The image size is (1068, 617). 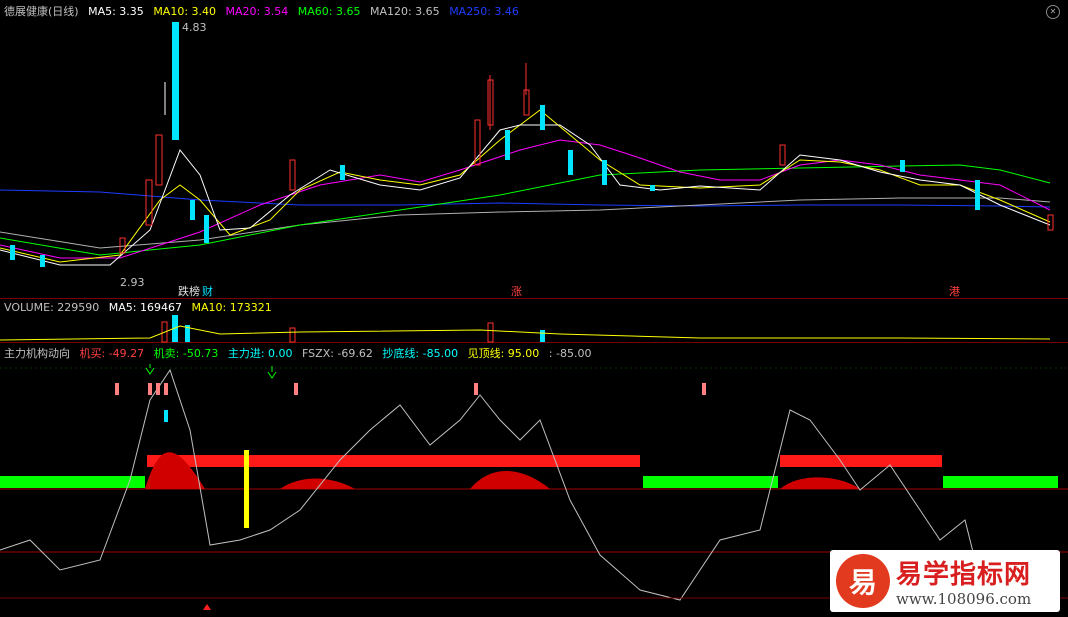 What do you see at coordinates (516, 291) in the screenshot?
I see `event-tag: 涨` at bounding box center [516, 291].